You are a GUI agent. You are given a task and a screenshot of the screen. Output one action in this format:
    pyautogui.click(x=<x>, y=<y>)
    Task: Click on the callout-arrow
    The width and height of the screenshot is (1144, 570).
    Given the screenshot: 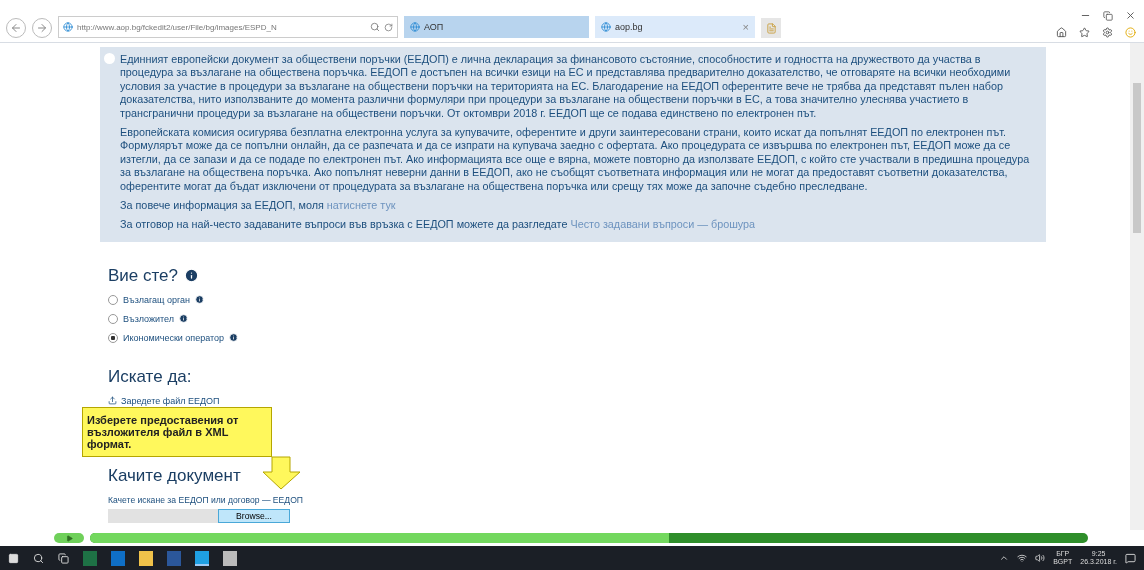 What is the action you would take?
    pyautogui.click(x=282, y=473)
    